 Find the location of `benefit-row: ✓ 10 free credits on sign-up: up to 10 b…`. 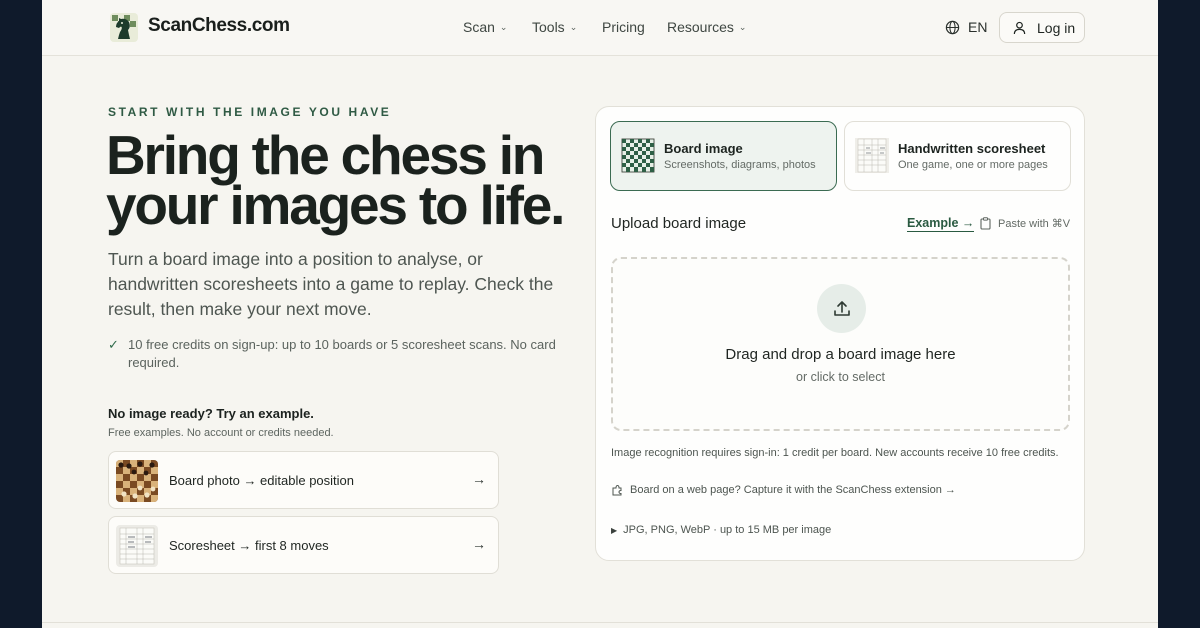

benefit-row: ✓ 10 free credits on sign-up: up to 10 b… is located at coordinates (333, 354).